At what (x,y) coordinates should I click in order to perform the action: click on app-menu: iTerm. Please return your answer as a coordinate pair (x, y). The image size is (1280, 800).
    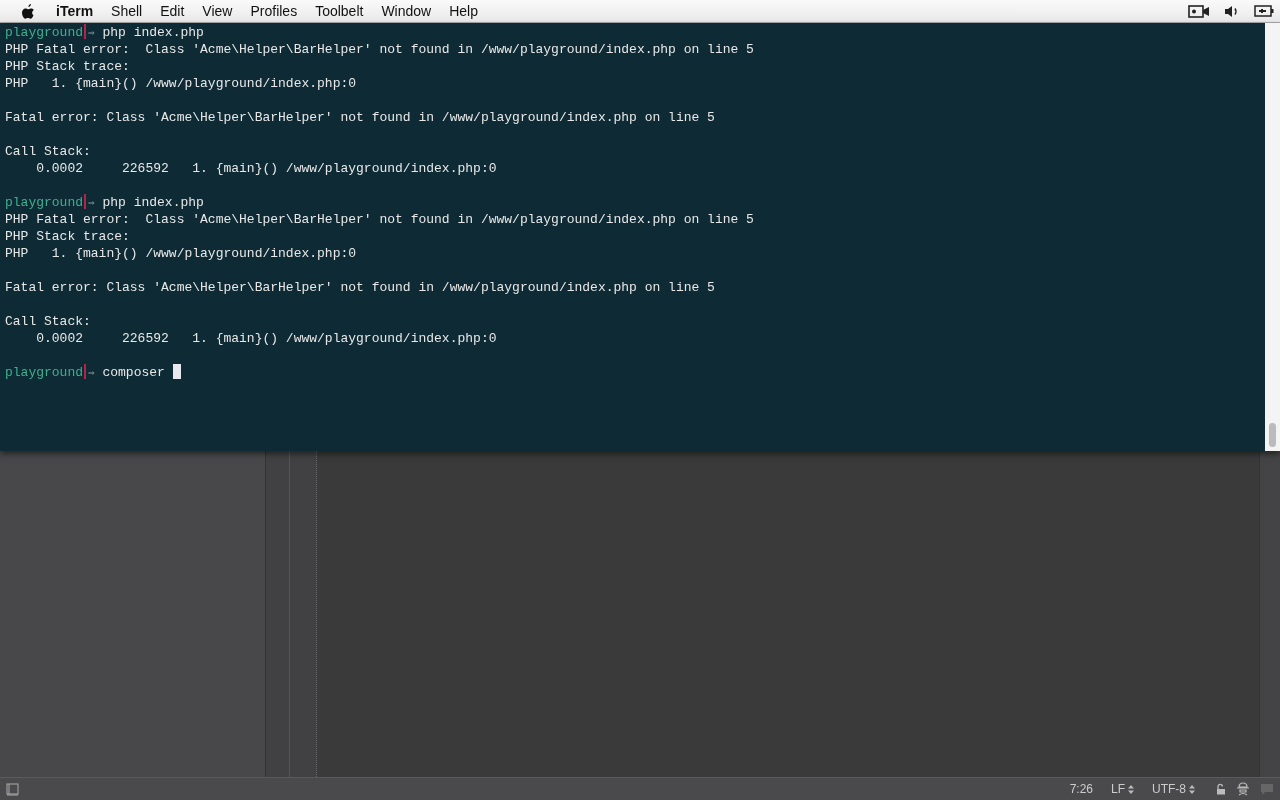
    Looking at the image, I should click on (75, 11).